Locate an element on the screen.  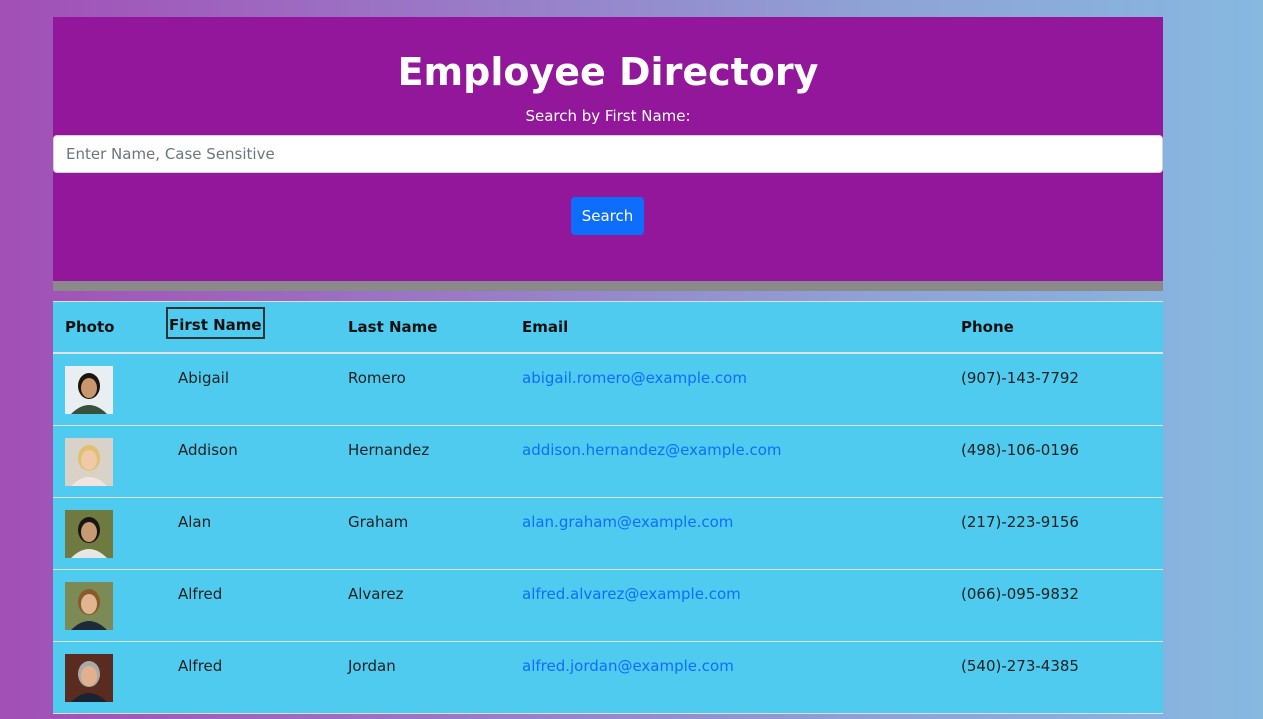
email-cell: alfred.alvarez@example.com is located at coordinates (729, 605).